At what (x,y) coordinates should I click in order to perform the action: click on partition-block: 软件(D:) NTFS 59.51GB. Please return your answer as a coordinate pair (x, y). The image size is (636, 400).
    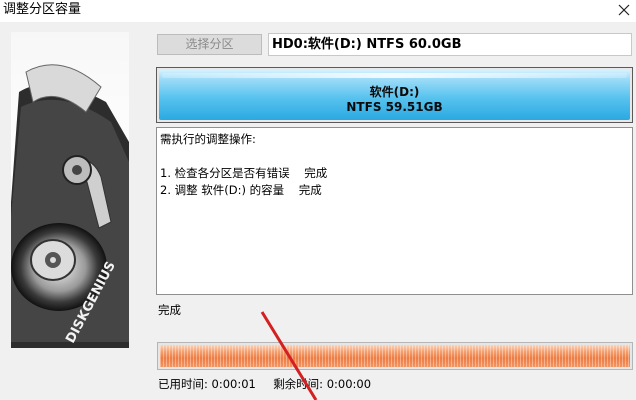
    Looking at the image, I should click on (394, 95).